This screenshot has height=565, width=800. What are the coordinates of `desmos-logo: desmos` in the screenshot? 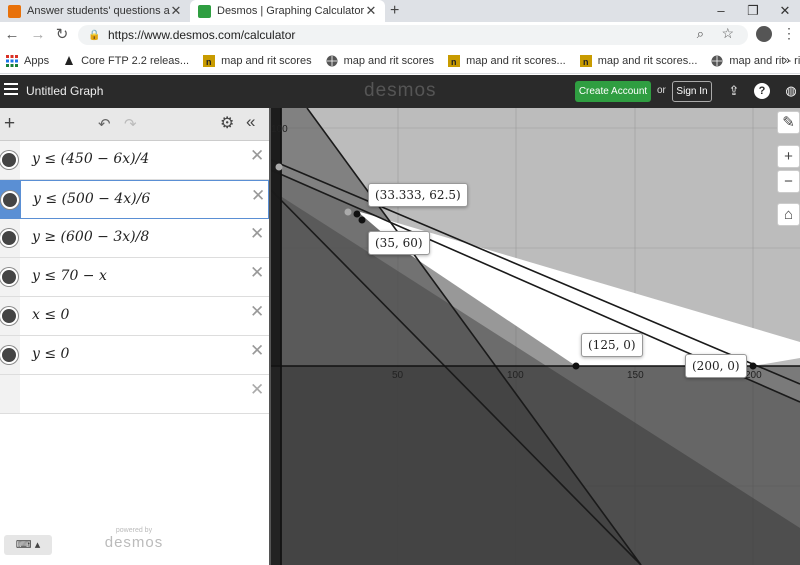 It's located at (400, 90).